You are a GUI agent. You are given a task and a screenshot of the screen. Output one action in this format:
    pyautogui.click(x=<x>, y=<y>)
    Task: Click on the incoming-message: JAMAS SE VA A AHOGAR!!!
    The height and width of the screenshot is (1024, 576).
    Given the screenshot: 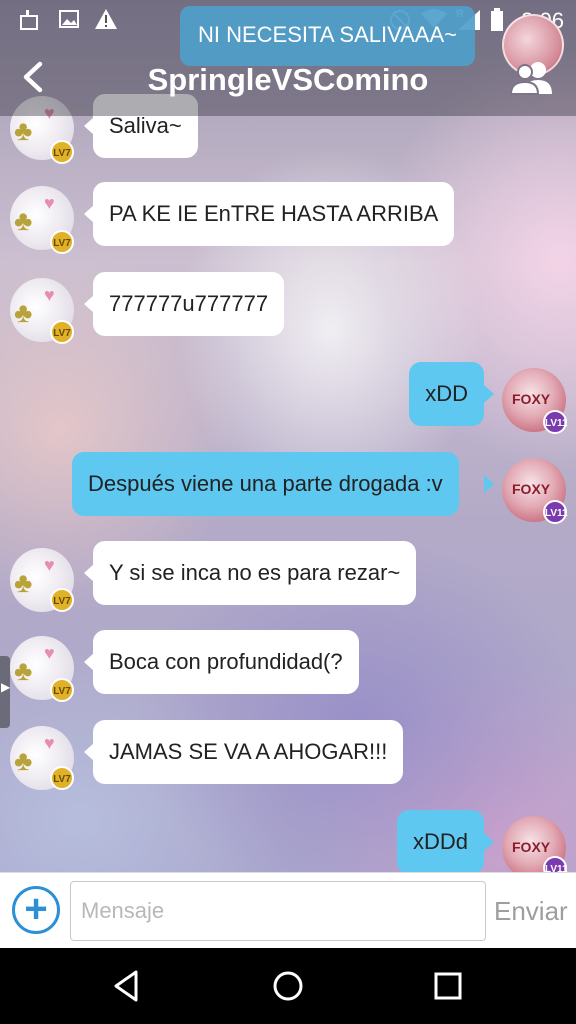 What is the action you would take?
    pyautogui.click(x=248, y=752)
    